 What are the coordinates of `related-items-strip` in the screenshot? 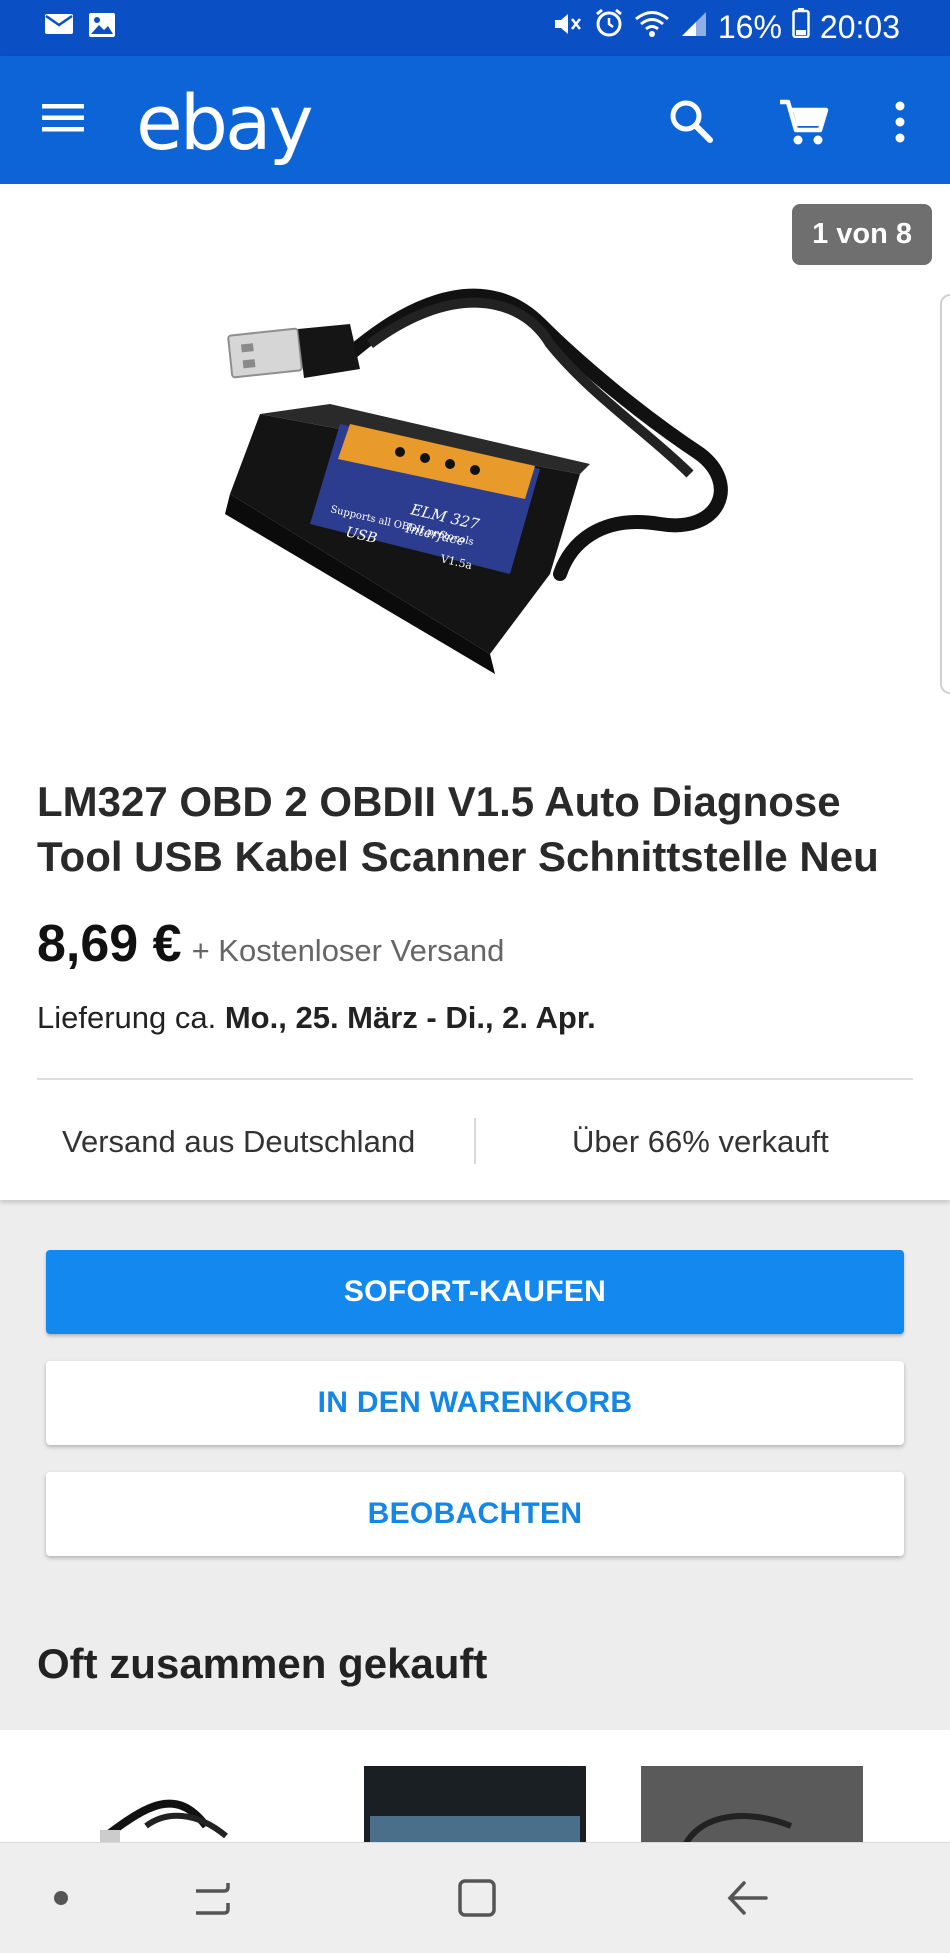 It's located at (475, 1786).